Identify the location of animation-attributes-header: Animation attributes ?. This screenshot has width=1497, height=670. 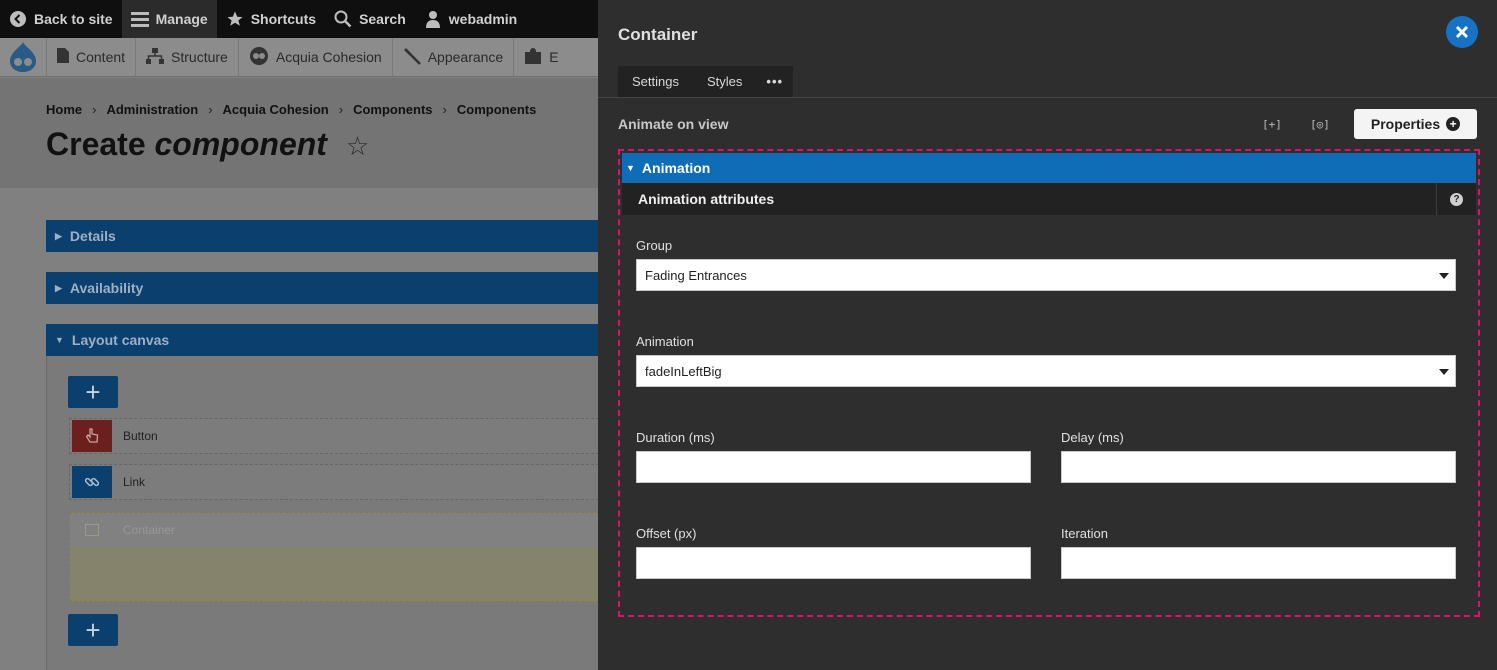
(1049, 199).